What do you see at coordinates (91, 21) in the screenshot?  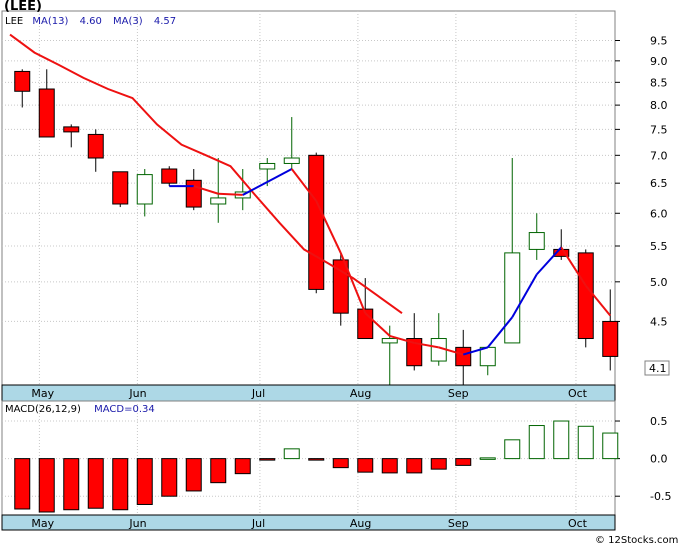 I see `legend-ma13-value: 4.60` at bounding box center [91, 21].